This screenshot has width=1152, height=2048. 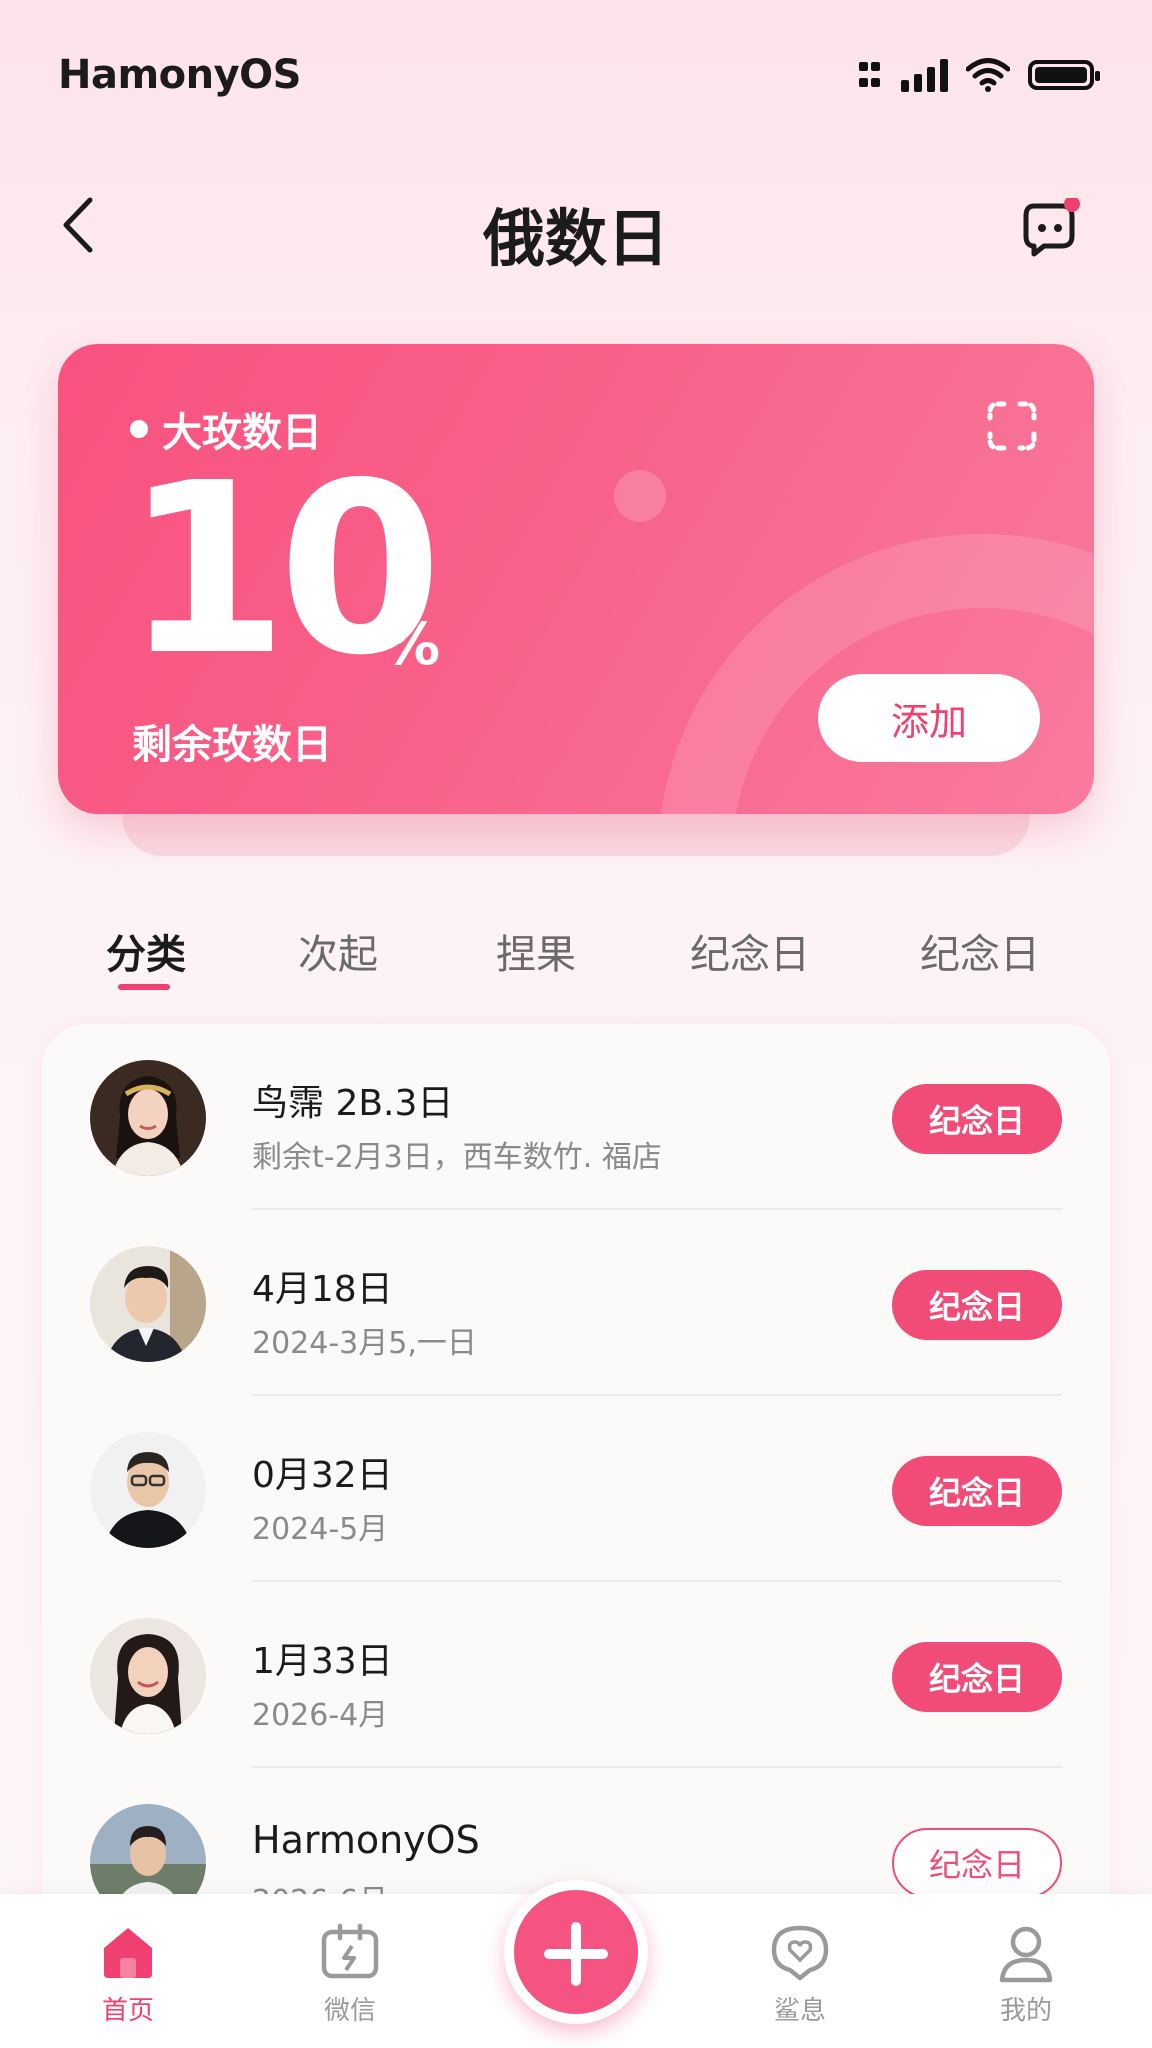 I want to click on add-fab-button, so click(x=576, y=1952).